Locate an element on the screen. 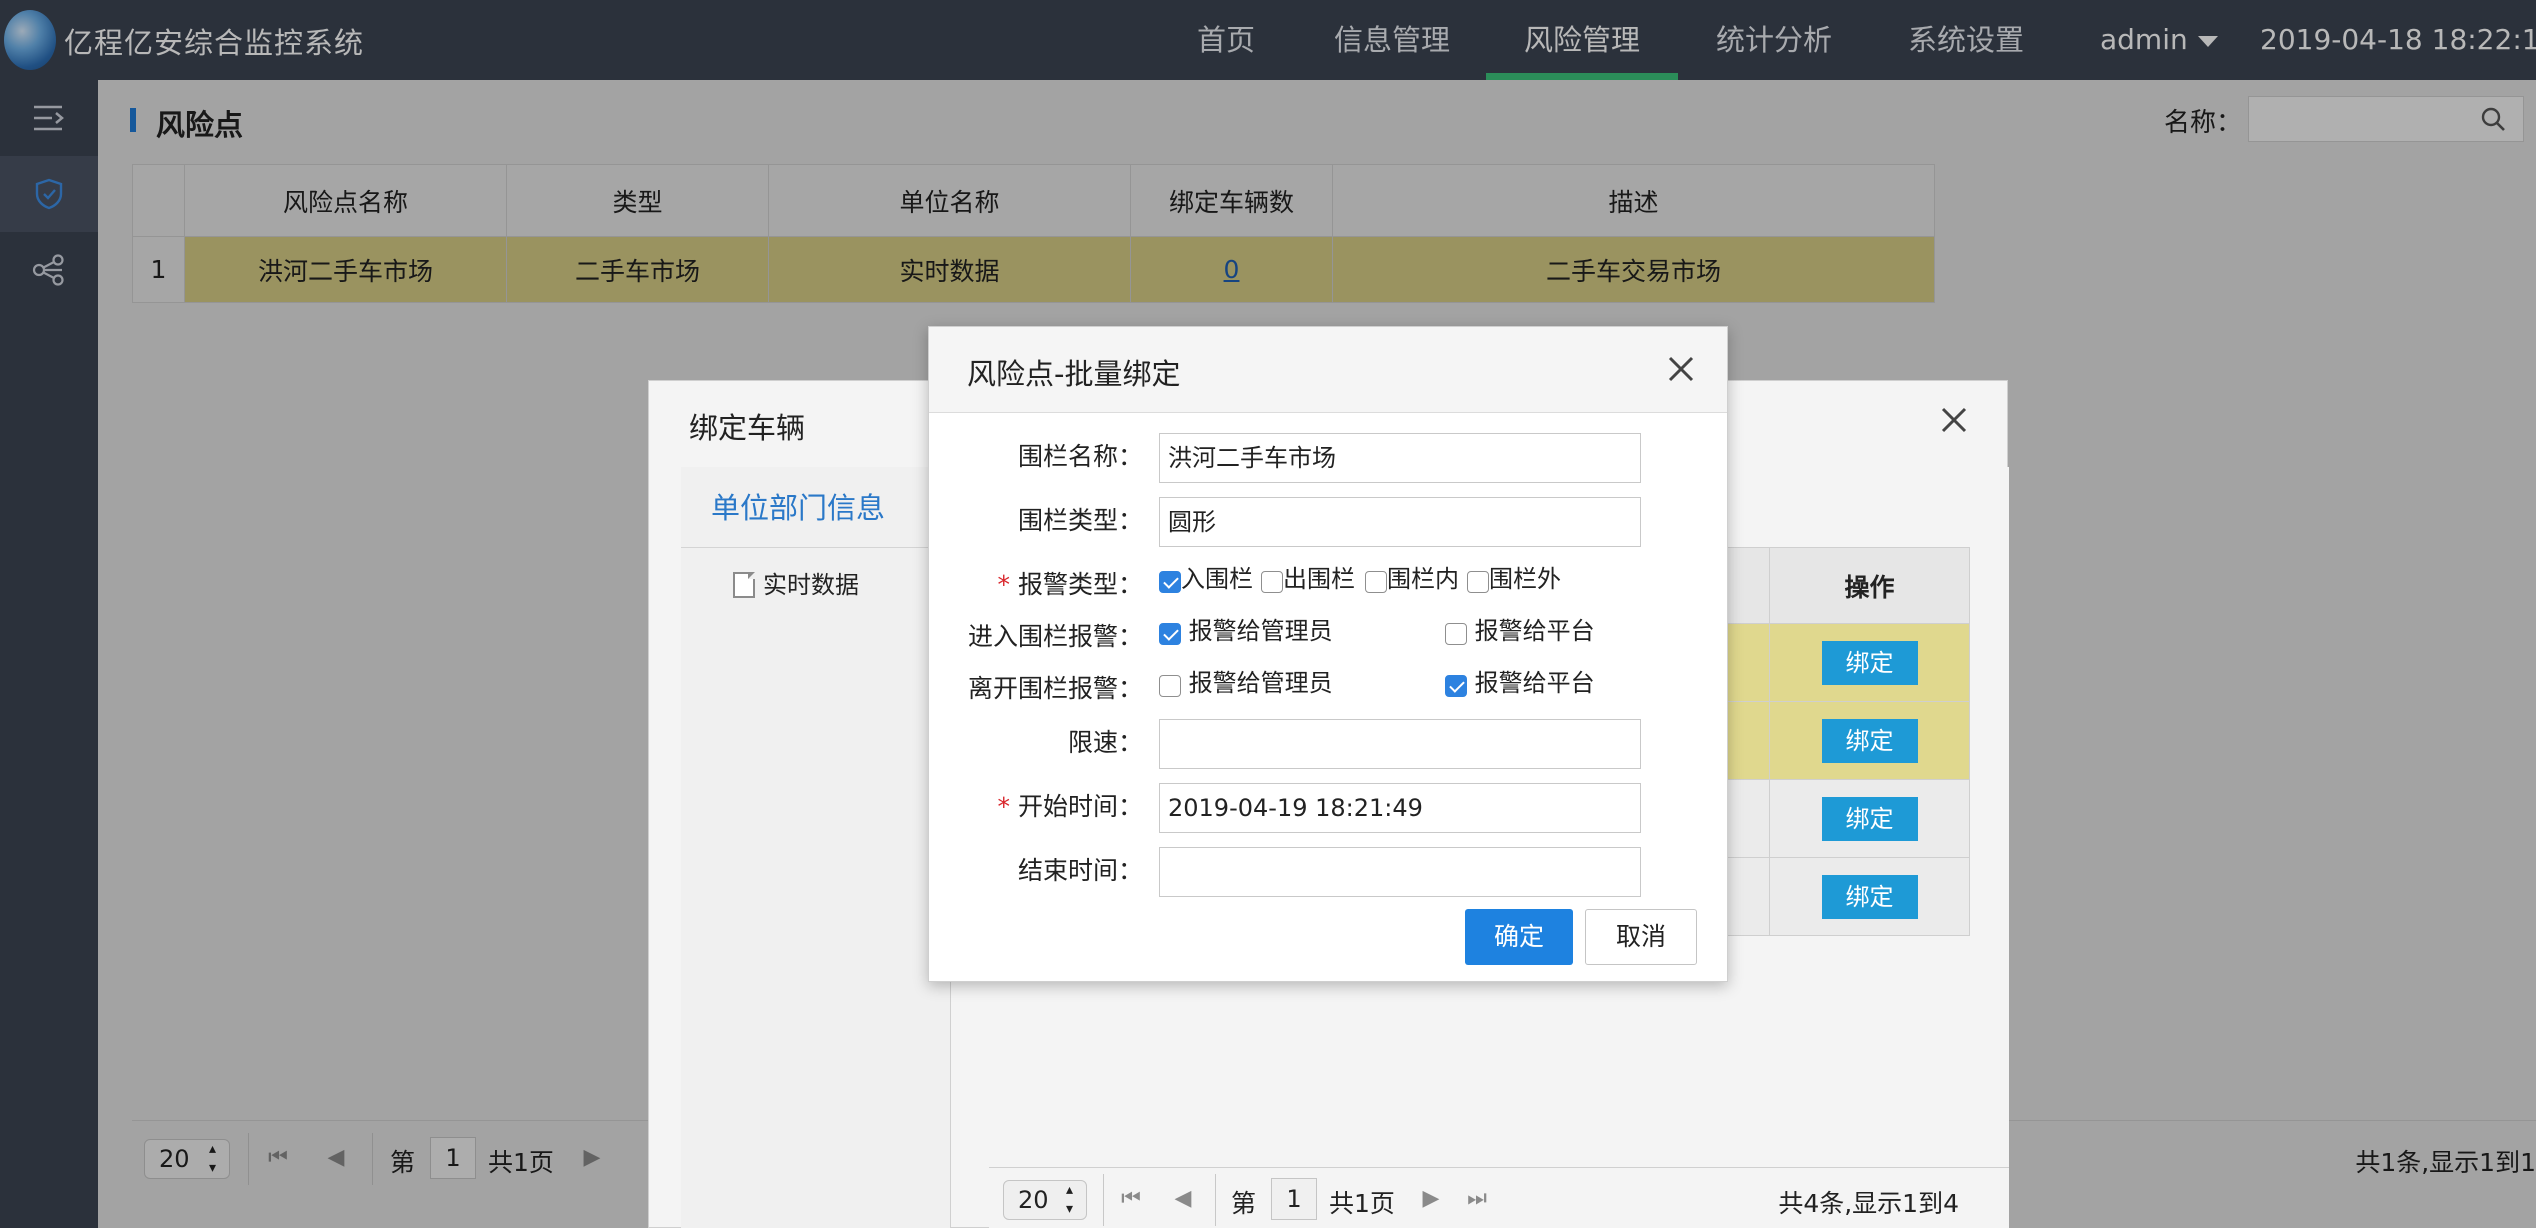 Image resolution: width=2536 pixels, height=1228 pixels. first-page-icon: ⏮ is located at coordinates (1131, 1199).